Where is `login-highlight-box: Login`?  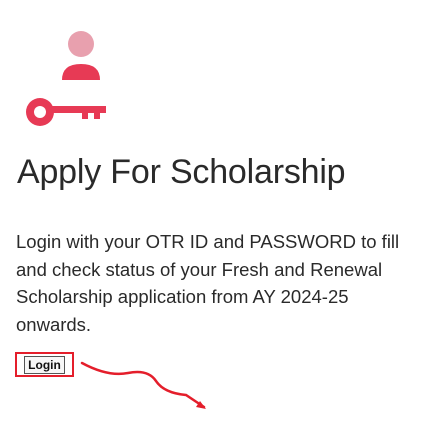 login-highlight-box: Login is located at coordinates (44, 364).